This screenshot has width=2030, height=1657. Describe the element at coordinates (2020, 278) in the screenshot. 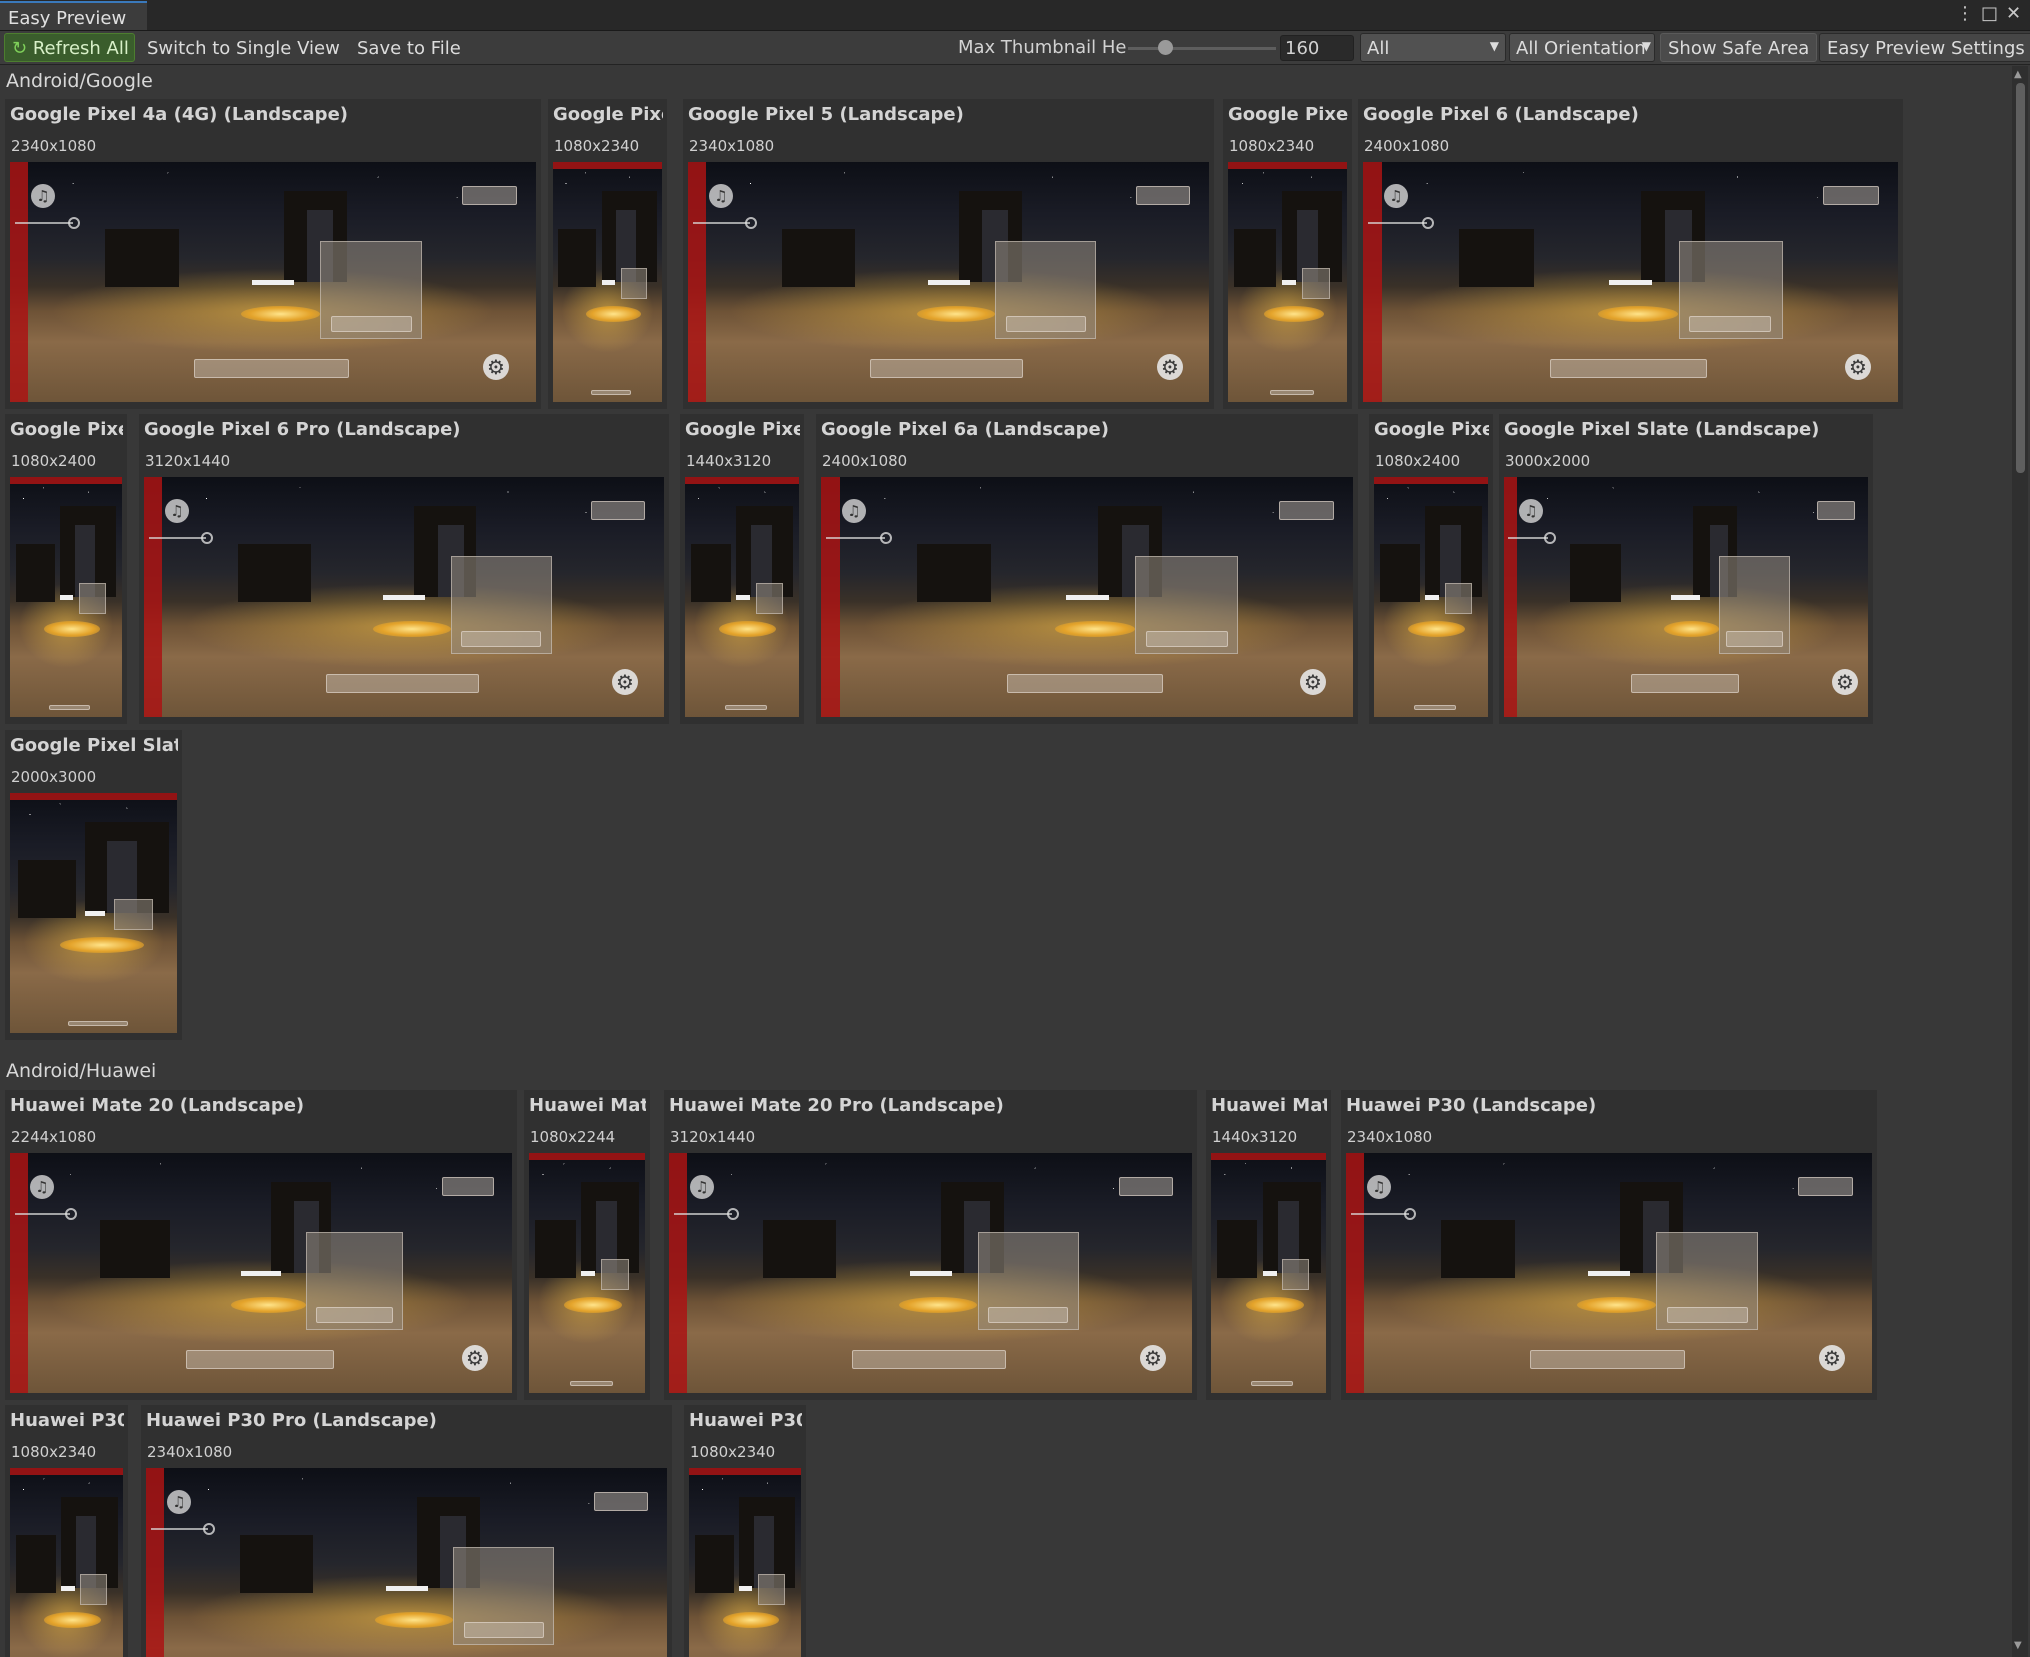

I see `scrollbar-thumb` at that location.